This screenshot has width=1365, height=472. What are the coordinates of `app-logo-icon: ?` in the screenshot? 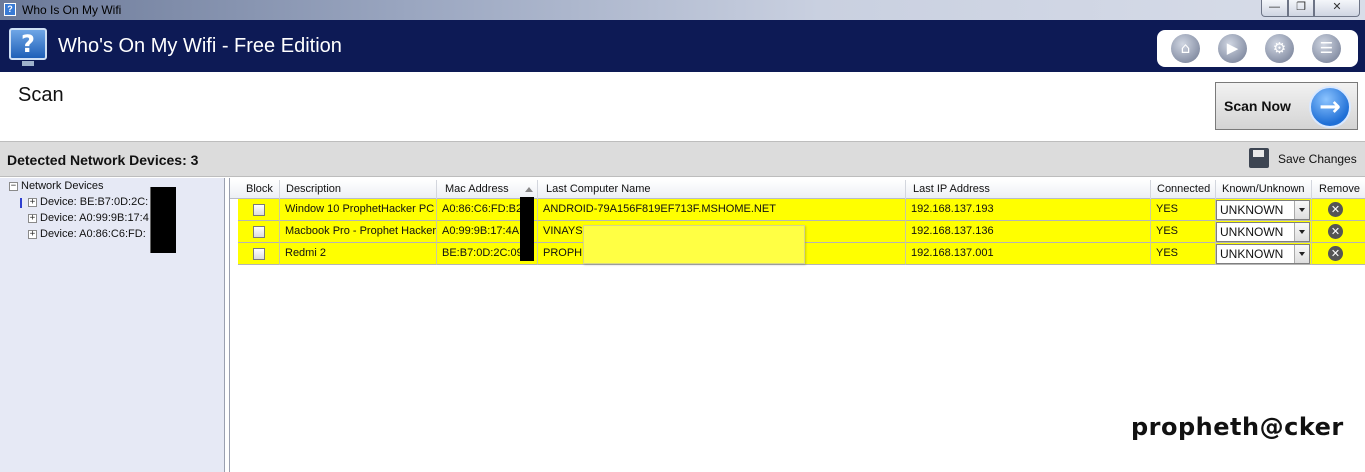 It's located at (28, 44).